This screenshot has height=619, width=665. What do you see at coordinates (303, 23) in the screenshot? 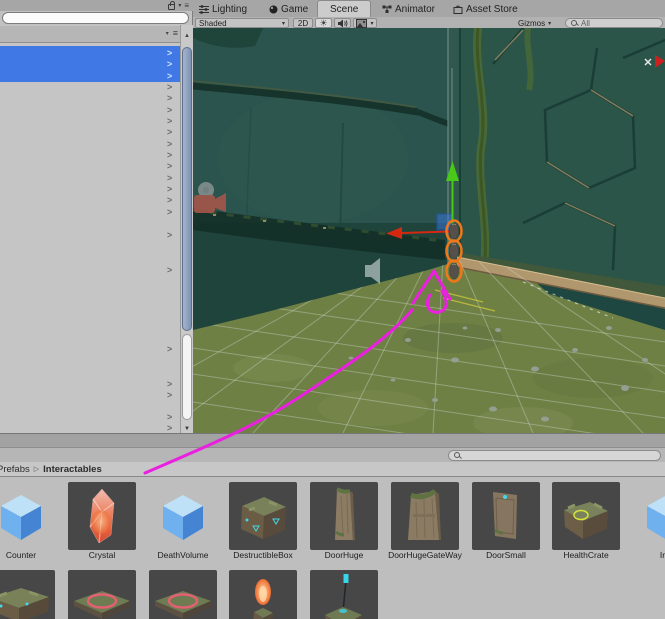
I see `2d-toggle-button: 2D` at bounding box center [303, 23].